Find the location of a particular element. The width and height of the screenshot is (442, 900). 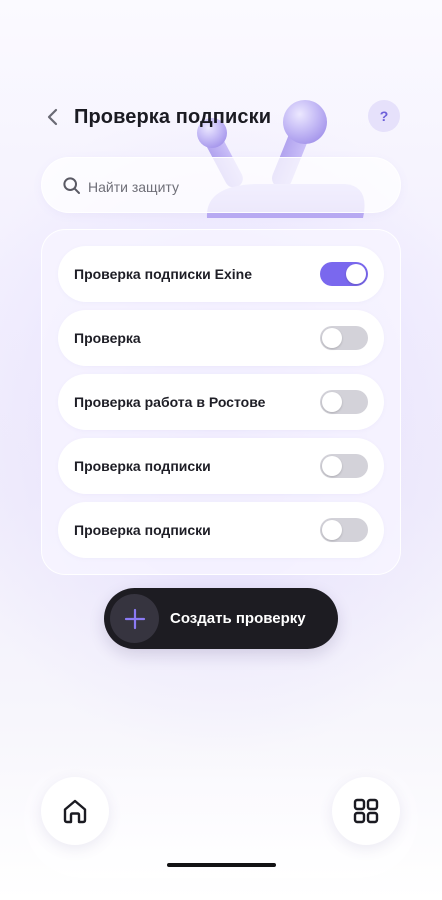

search-bar is located at coordinates (221, 185).